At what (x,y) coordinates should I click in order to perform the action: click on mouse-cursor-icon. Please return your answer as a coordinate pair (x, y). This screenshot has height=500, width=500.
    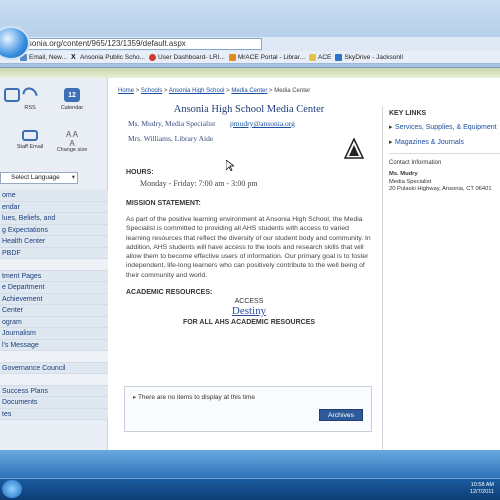
    Looking at the image, I should click on (230, 165).